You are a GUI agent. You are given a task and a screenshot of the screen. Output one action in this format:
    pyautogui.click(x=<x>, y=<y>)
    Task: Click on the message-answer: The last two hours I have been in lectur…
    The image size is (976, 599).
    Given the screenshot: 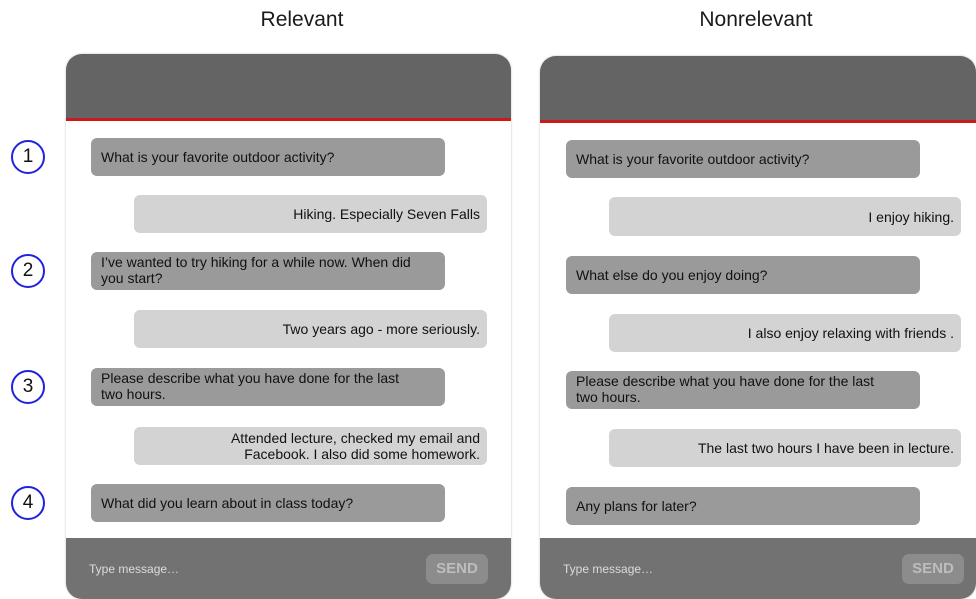 What is the action you would take?
    pyautogui.click(x=785, y=448)
    